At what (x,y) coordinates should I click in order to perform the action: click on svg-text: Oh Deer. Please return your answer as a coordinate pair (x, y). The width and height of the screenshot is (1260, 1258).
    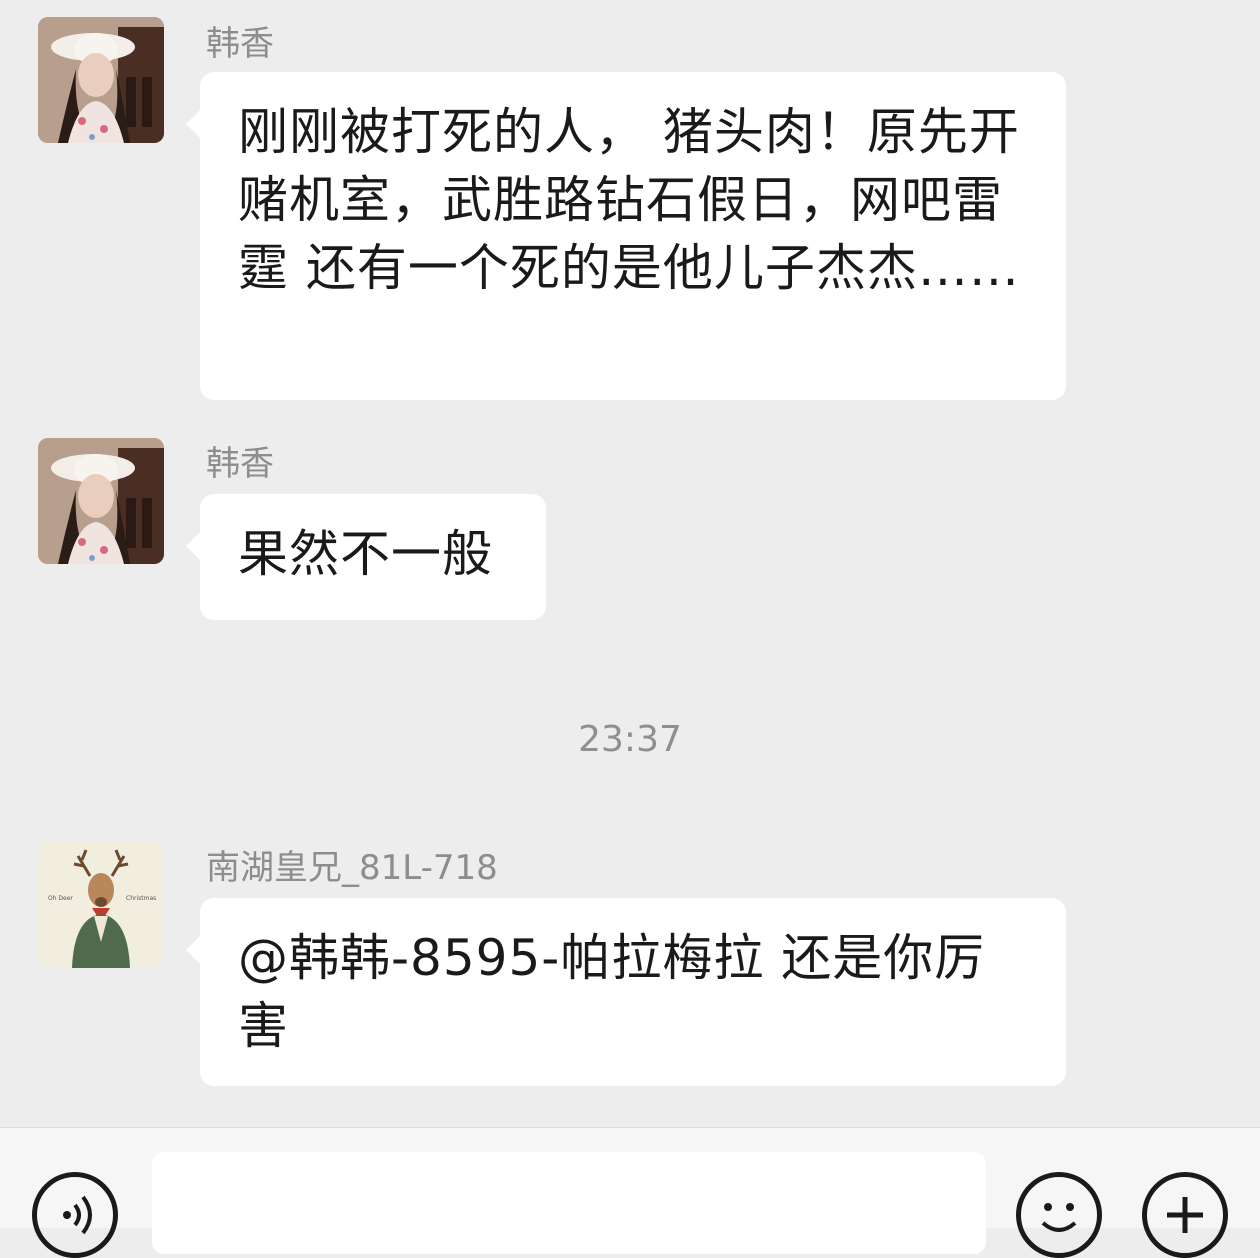
    Looking at the image, I should click on (60, 898).